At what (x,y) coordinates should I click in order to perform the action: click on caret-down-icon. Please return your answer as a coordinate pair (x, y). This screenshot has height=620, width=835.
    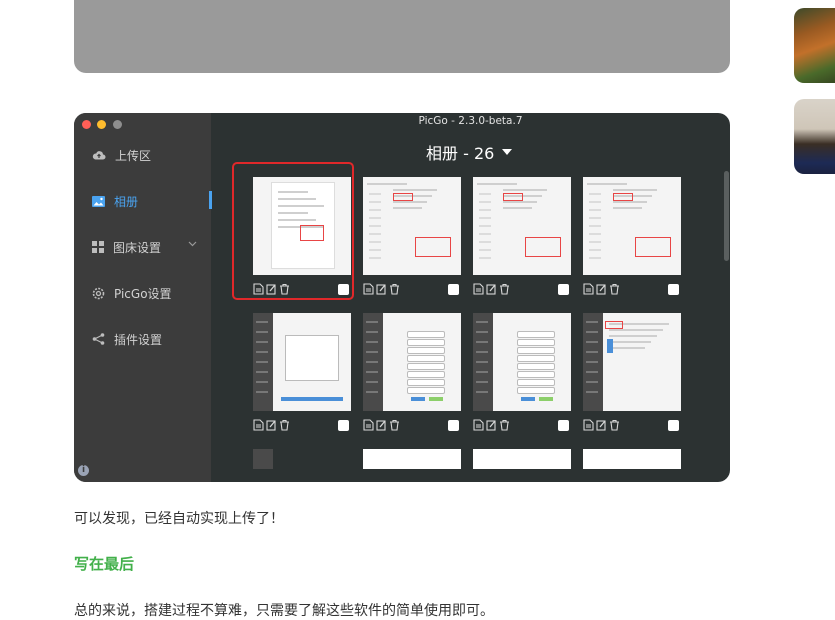
    Looking at the image, I should click on (507, 152).